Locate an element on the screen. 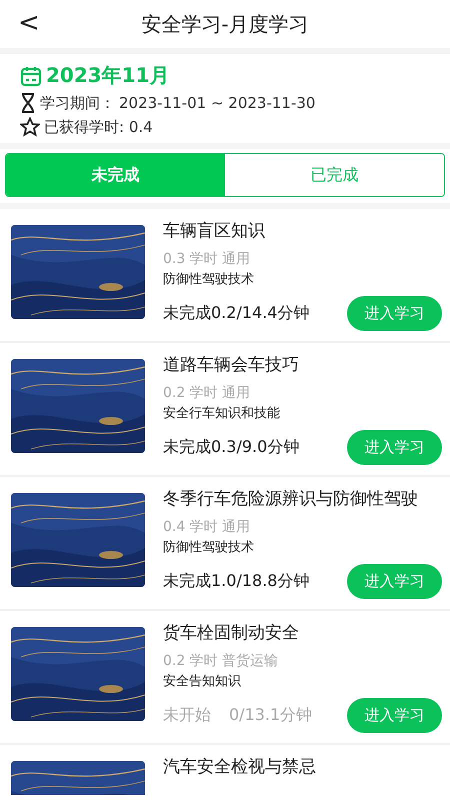 The image size is (450, 800). back-button: < is located at coordinates (29, 23).